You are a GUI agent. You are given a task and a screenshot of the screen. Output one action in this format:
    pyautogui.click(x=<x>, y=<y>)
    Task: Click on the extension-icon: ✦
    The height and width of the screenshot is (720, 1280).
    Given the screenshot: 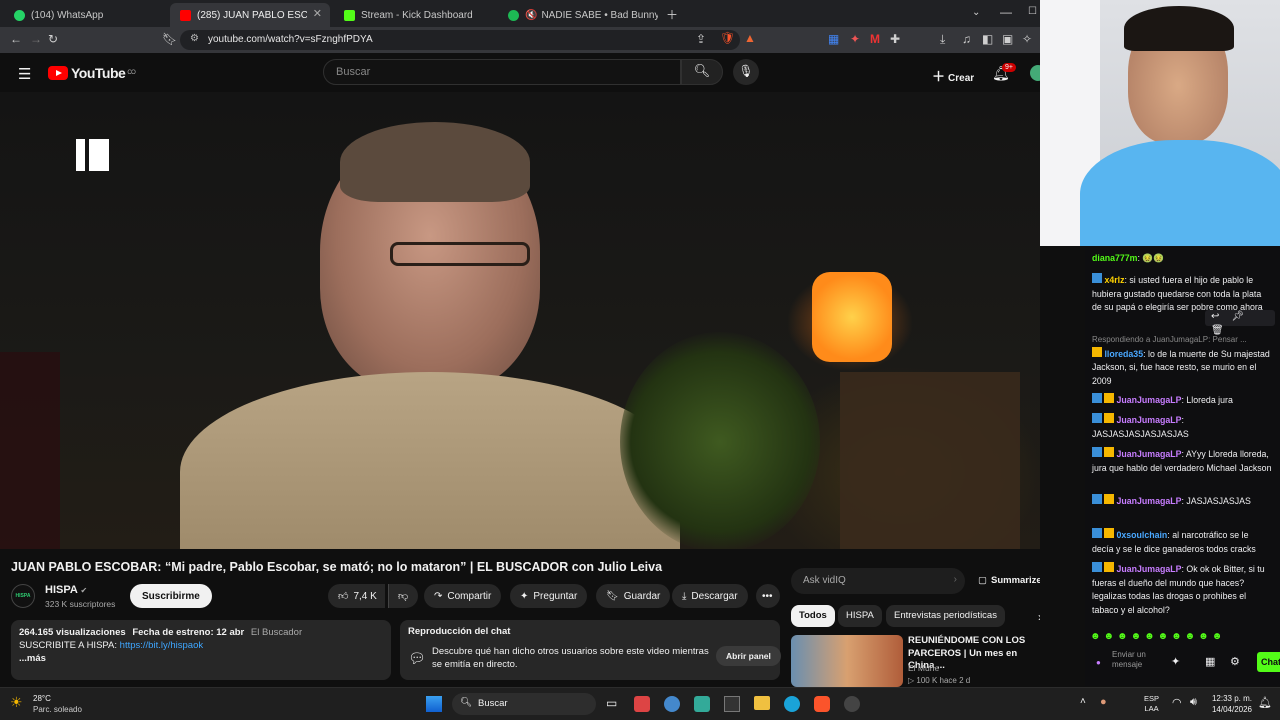 What is the action you would take?
    pyautogui.click(x=855, y=39)
    